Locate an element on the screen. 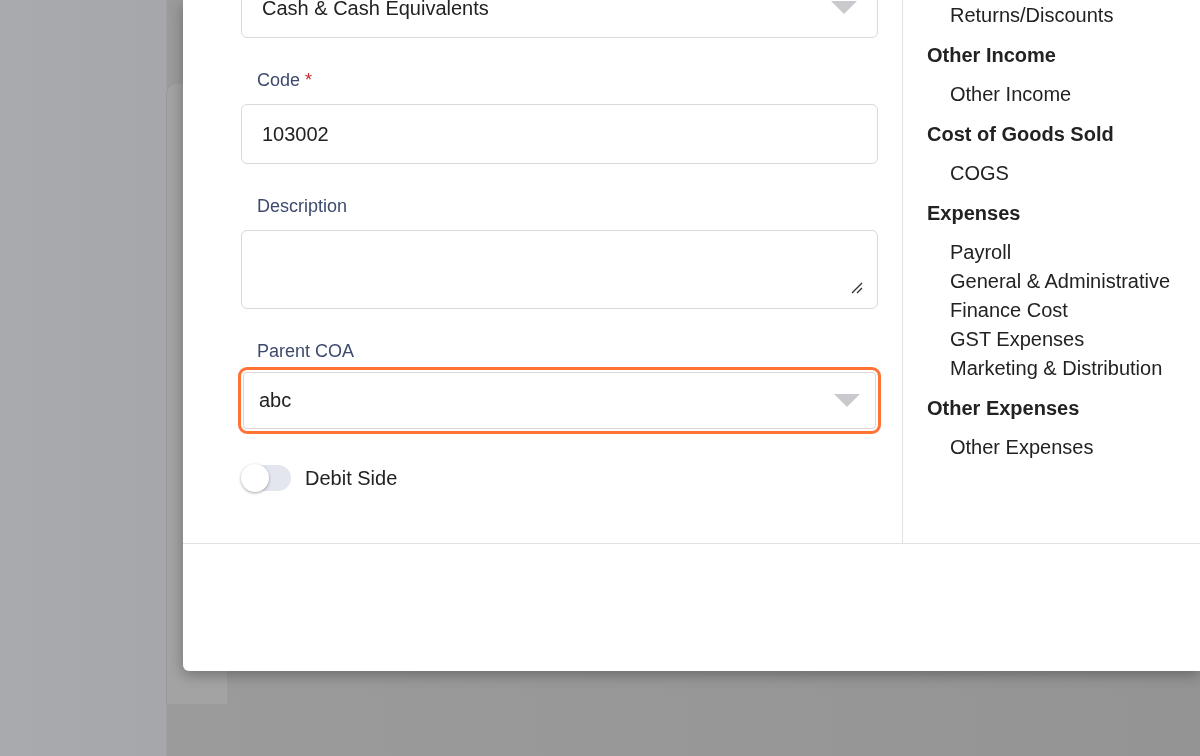 Image resolution: width=1200 pixels, height=756 pixels. field-label: Parent COA is located at coordinates (306, 351).